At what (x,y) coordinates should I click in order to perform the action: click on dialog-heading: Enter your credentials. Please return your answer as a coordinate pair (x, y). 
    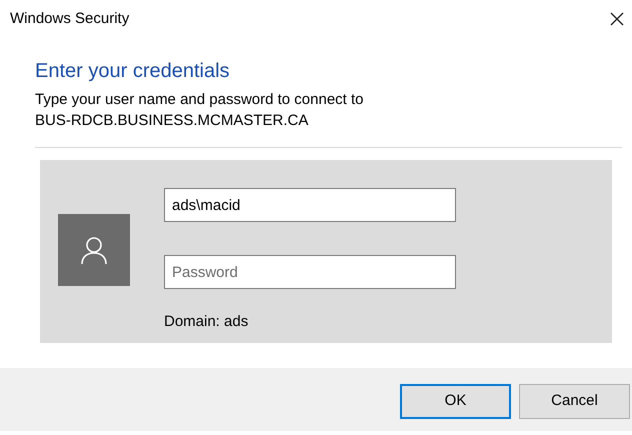
    Looking at the image, I should click on (133, 71).